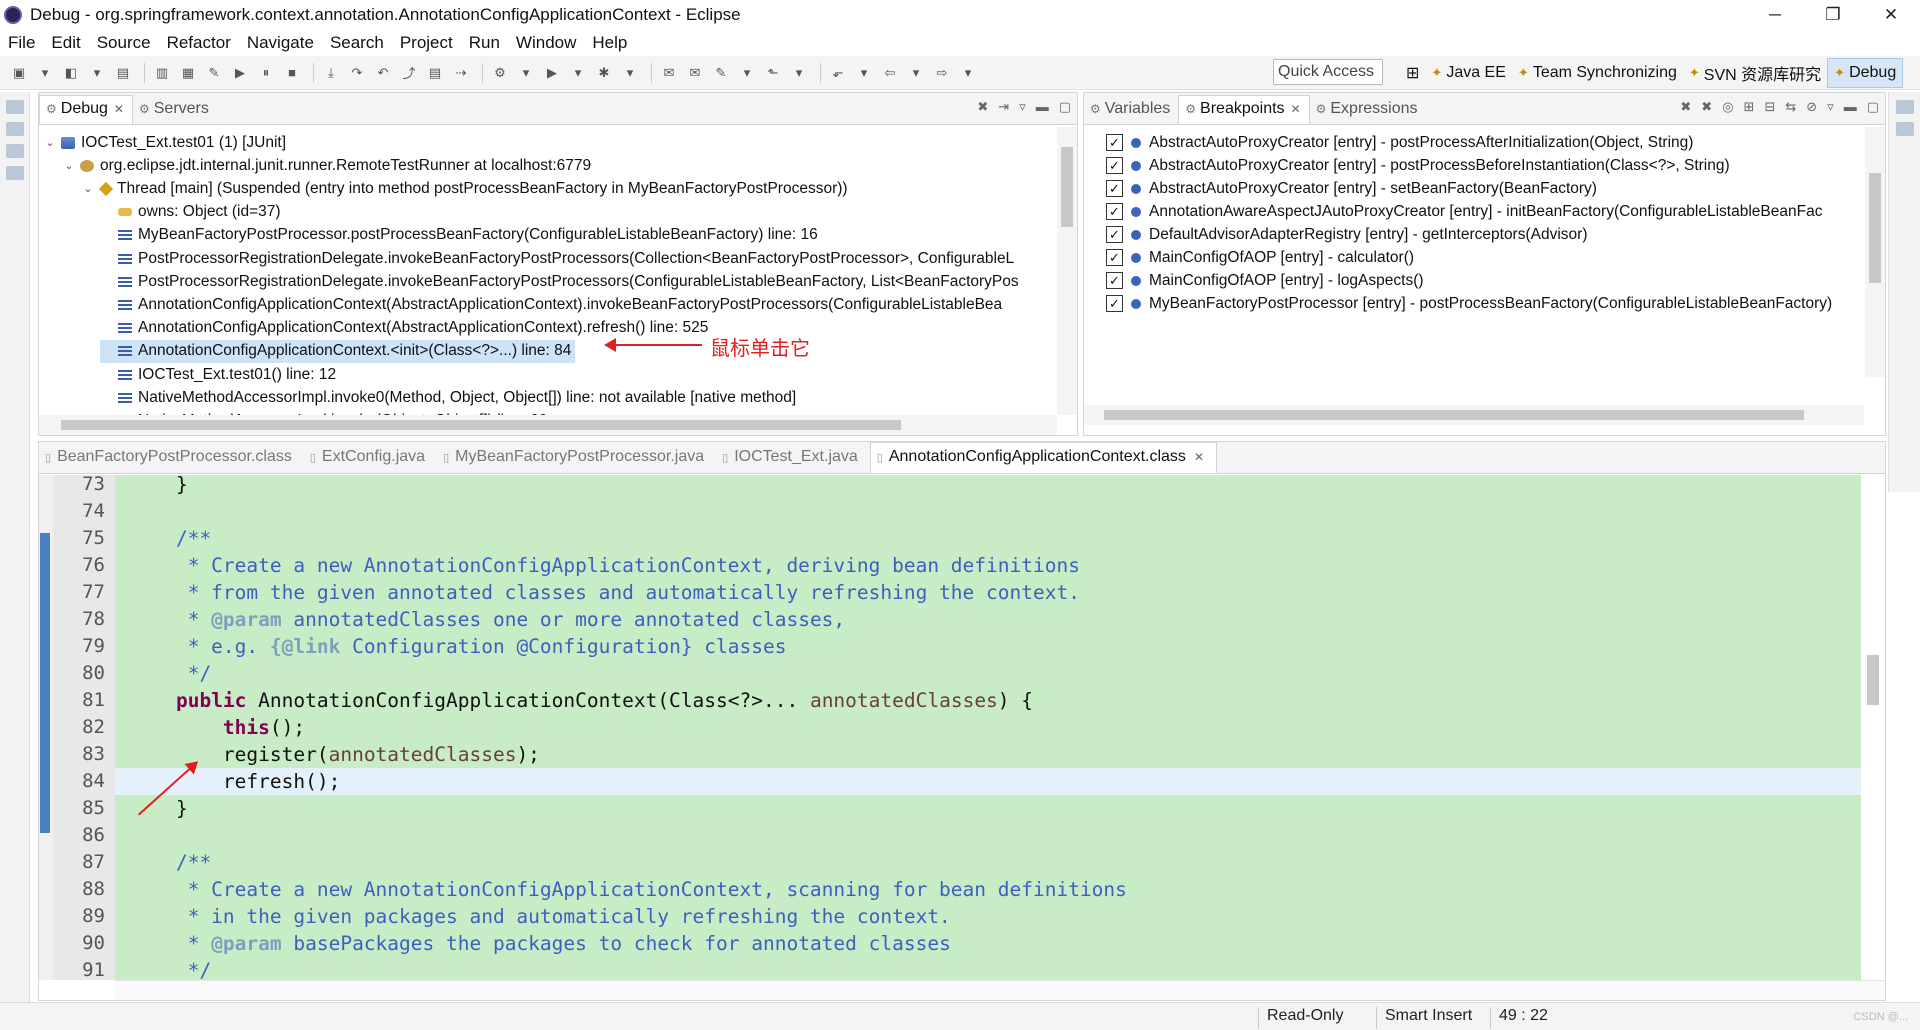 The width and height of the screenshot is (1920, 1030). I want to click on tree-row: IOCTest_Ext.test01() line: 12, so click(218, 374).